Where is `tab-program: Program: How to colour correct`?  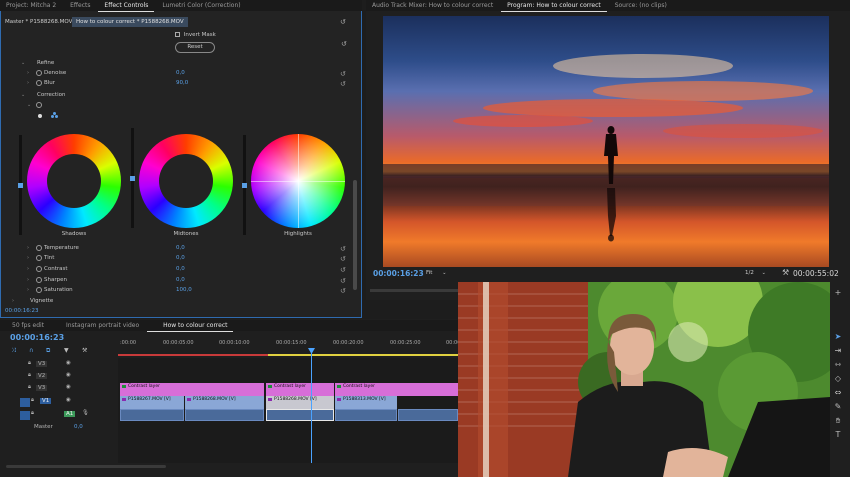
tab-program: Program: How to colour correct is located at coordinates (554, 6).